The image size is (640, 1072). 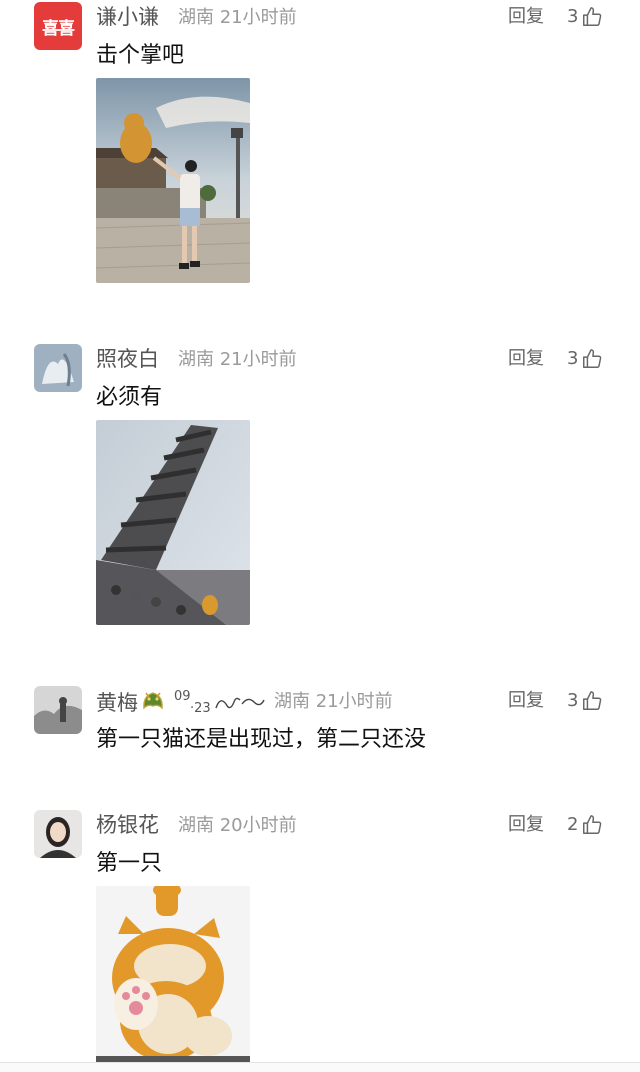 What do you see at coordinates (153, 704) in the screenshot?
I see `dragon-badge-icon` at bounding box center [153, 704].